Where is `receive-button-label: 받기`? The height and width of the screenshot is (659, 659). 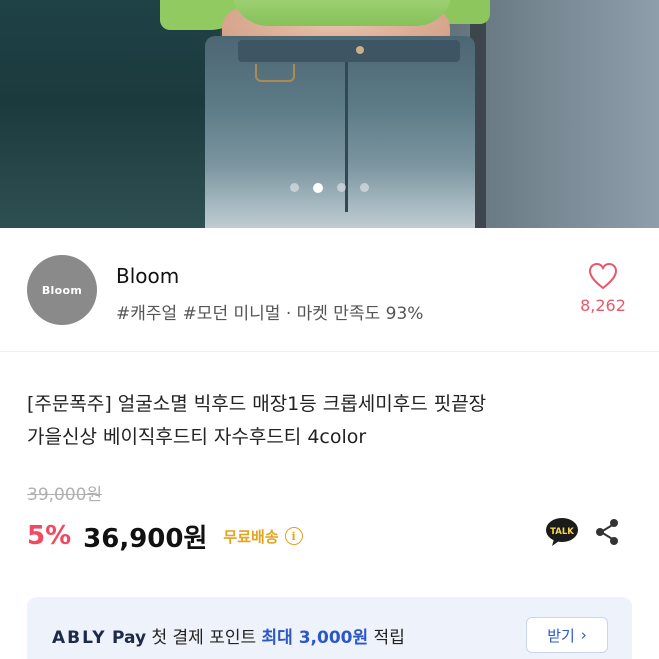
receive-button-label: 받기 is located at coordinates (561, 635).